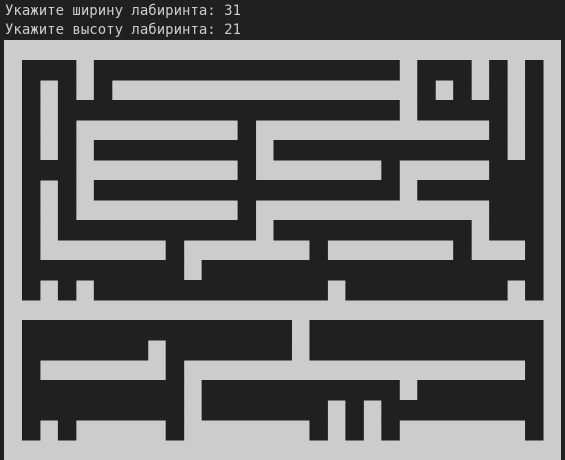 This screenshot has height=460, width=565. What do you see at coordinates (123, 11) in the screenshot?
I see `width-prompt-line: Укажите ширину лабиринта: 31` at bounding box center [123, 11].